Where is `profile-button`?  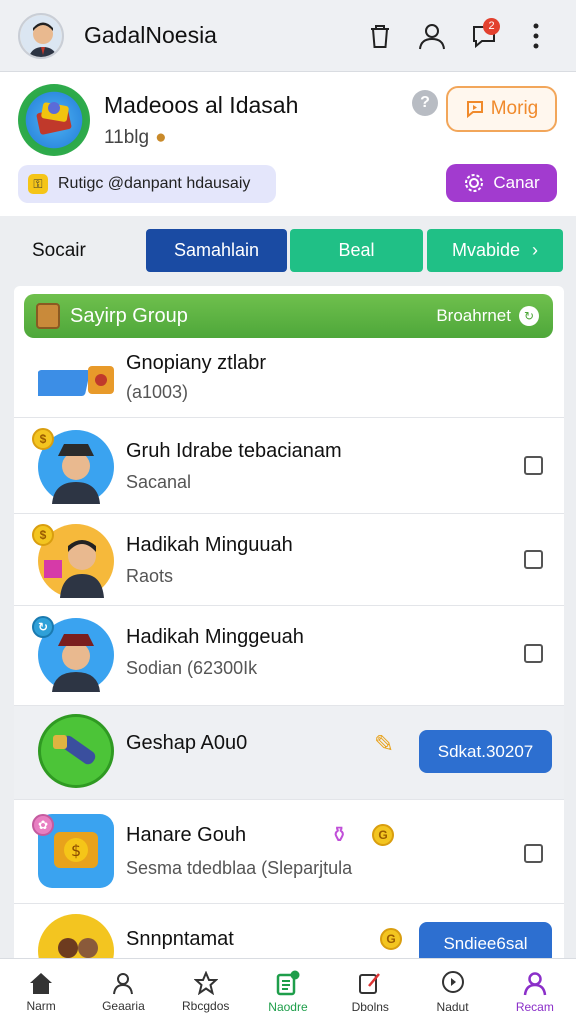 profile-button is located at coordinates (432, 36).